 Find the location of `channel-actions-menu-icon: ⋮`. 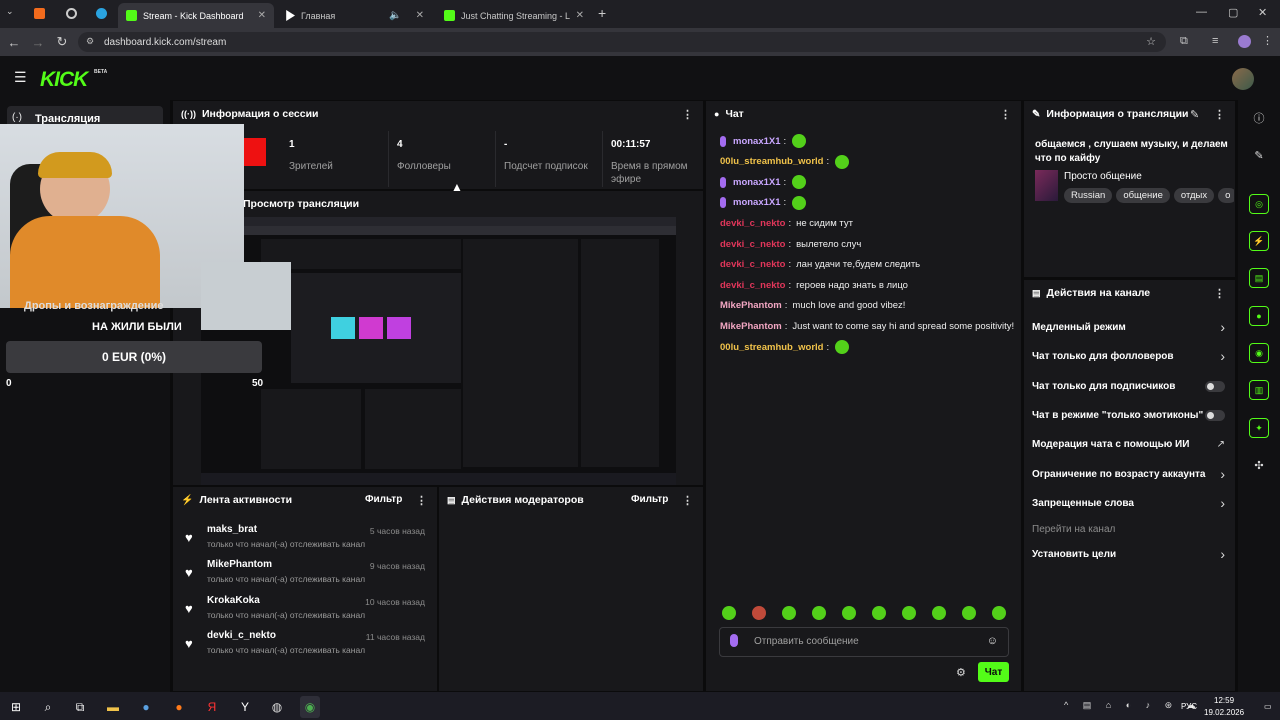

channel-actions-menu-icon: ⋮ is located at coordinates (1219, 293).